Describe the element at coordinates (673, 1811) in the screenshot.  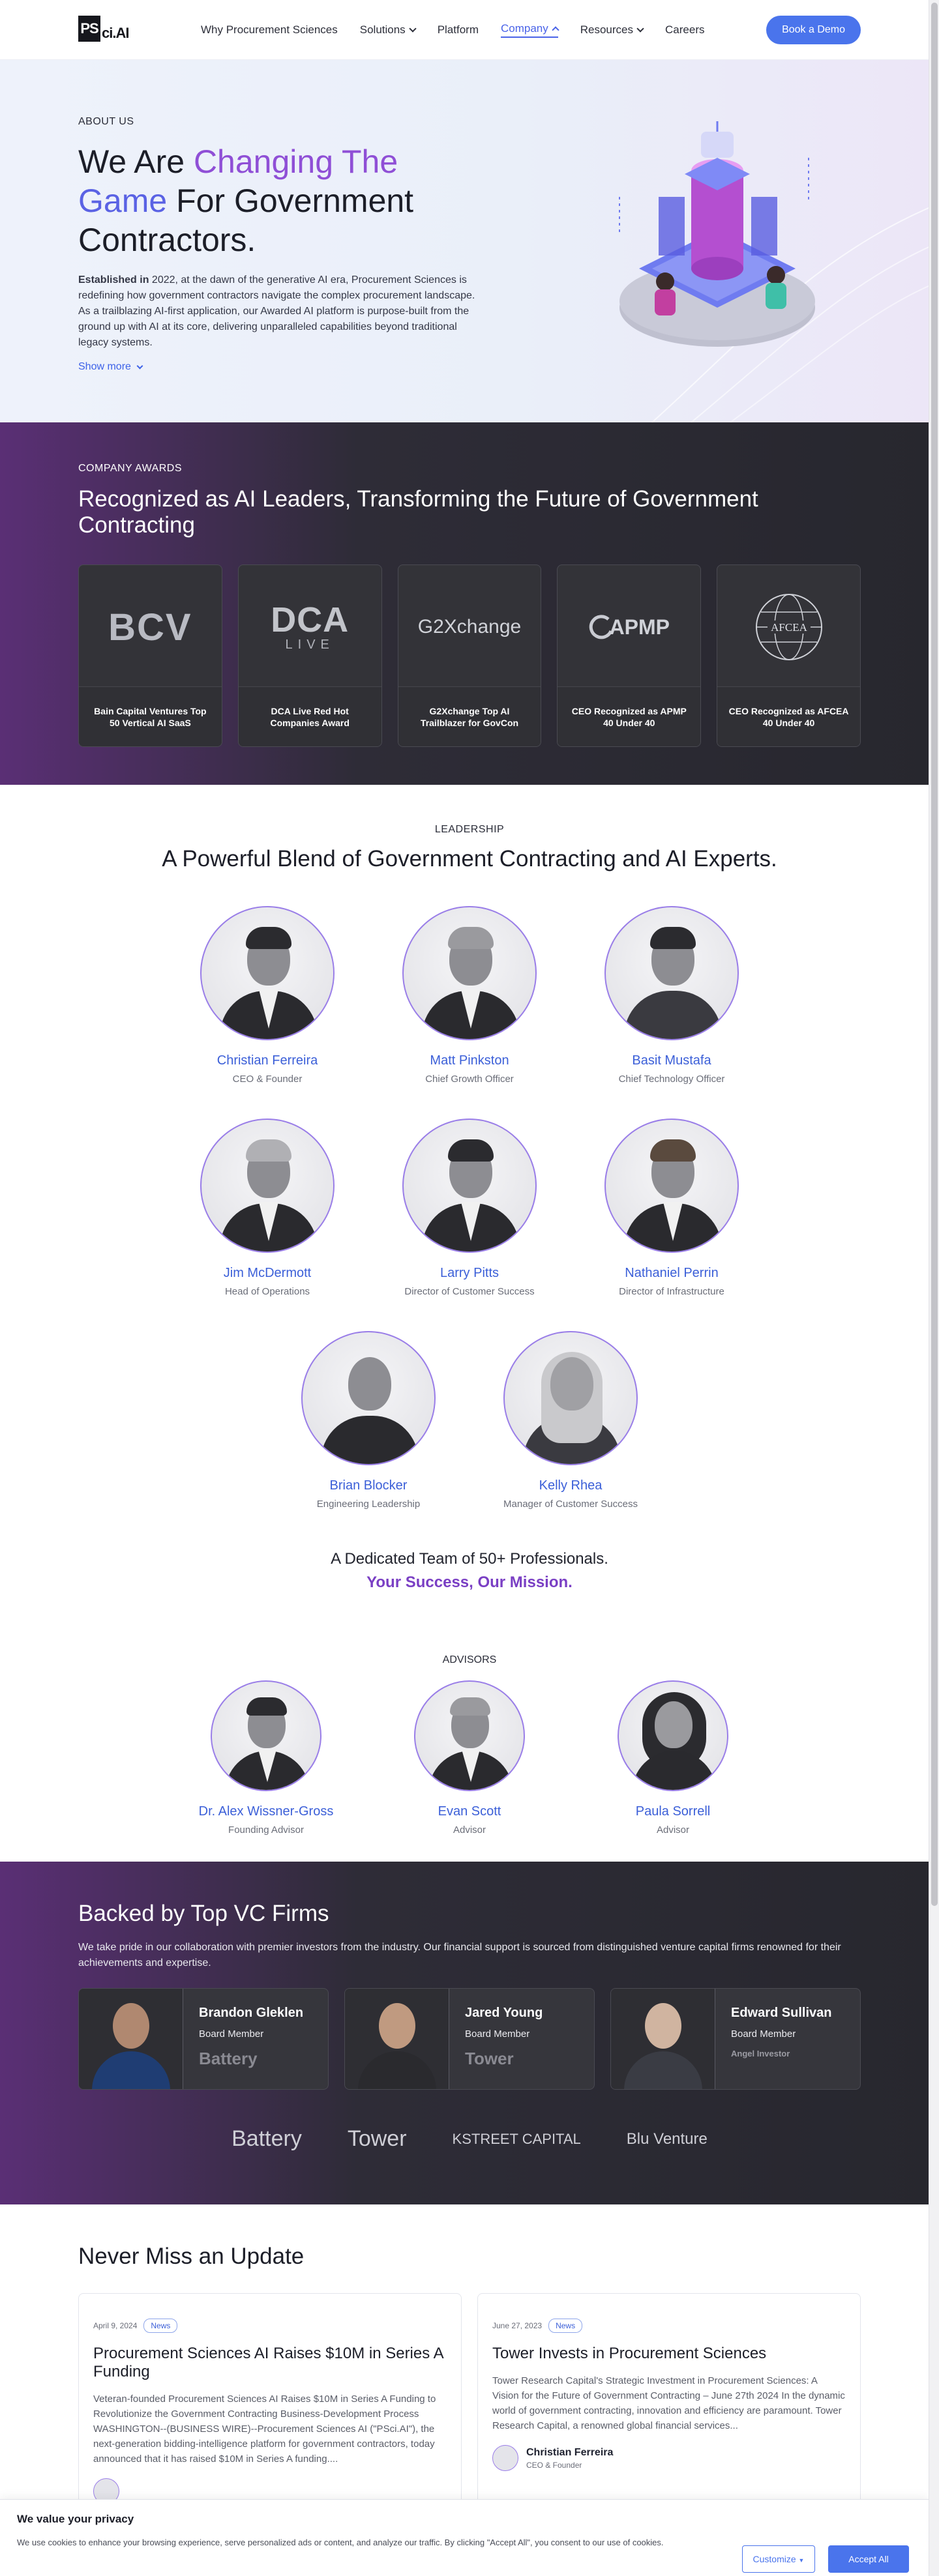
I see `advisor-name: Paula Sorrell` at that location.